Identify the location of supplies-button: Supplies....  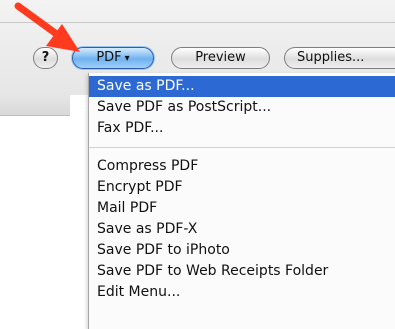
(339, 58).